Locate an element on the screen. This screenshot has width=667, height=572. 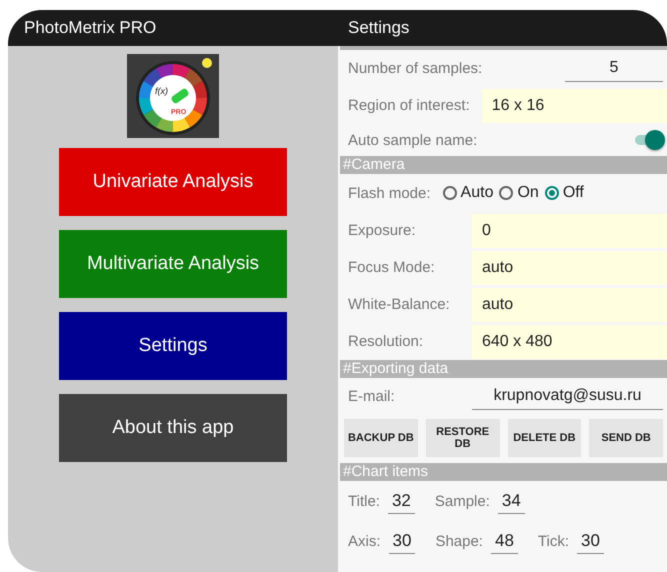
setting-label: Exposure: is located at coordinates (382, 230).